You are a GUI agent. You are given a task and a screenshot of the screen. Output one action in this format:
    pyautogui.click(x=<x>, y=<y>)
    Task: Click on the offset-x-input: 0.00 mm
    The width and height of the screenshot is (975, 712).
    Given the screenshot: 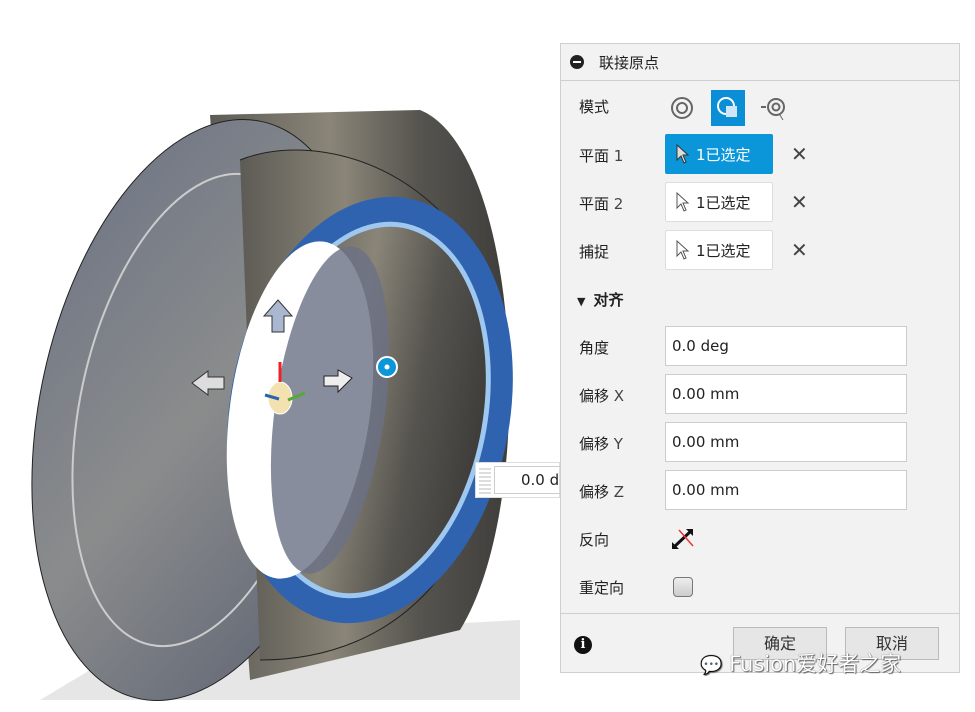 What is the action you would take?
    pyautogui.click(x=786, y=394)
    